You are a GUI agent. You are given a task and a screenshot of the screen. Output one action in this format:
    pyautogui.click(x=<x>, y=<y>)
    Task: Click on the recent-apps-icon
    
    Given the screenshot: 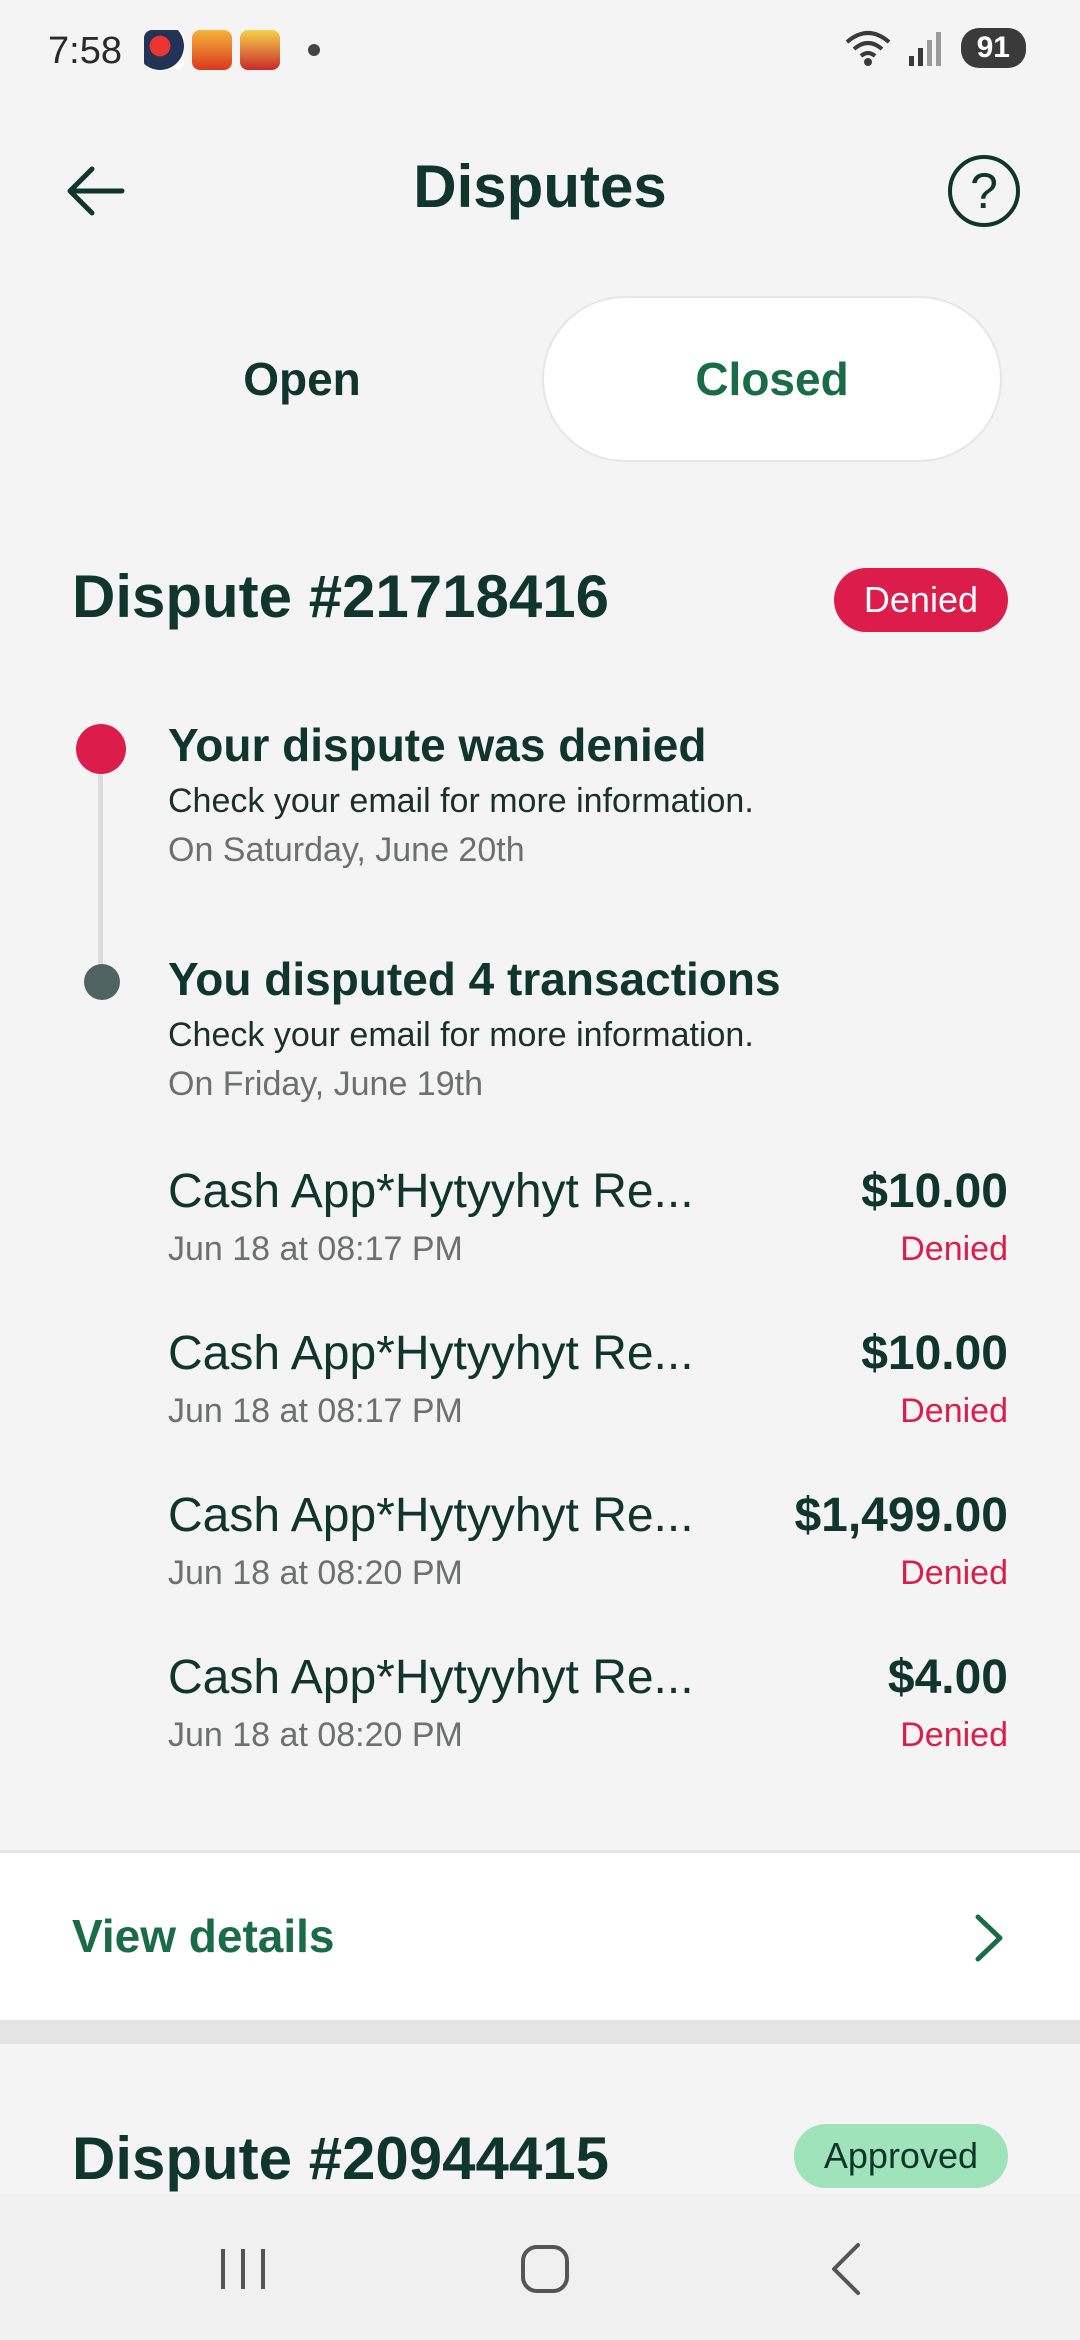 What is the action you would take?
    pyautogui.click(x=243, y=2269)
    